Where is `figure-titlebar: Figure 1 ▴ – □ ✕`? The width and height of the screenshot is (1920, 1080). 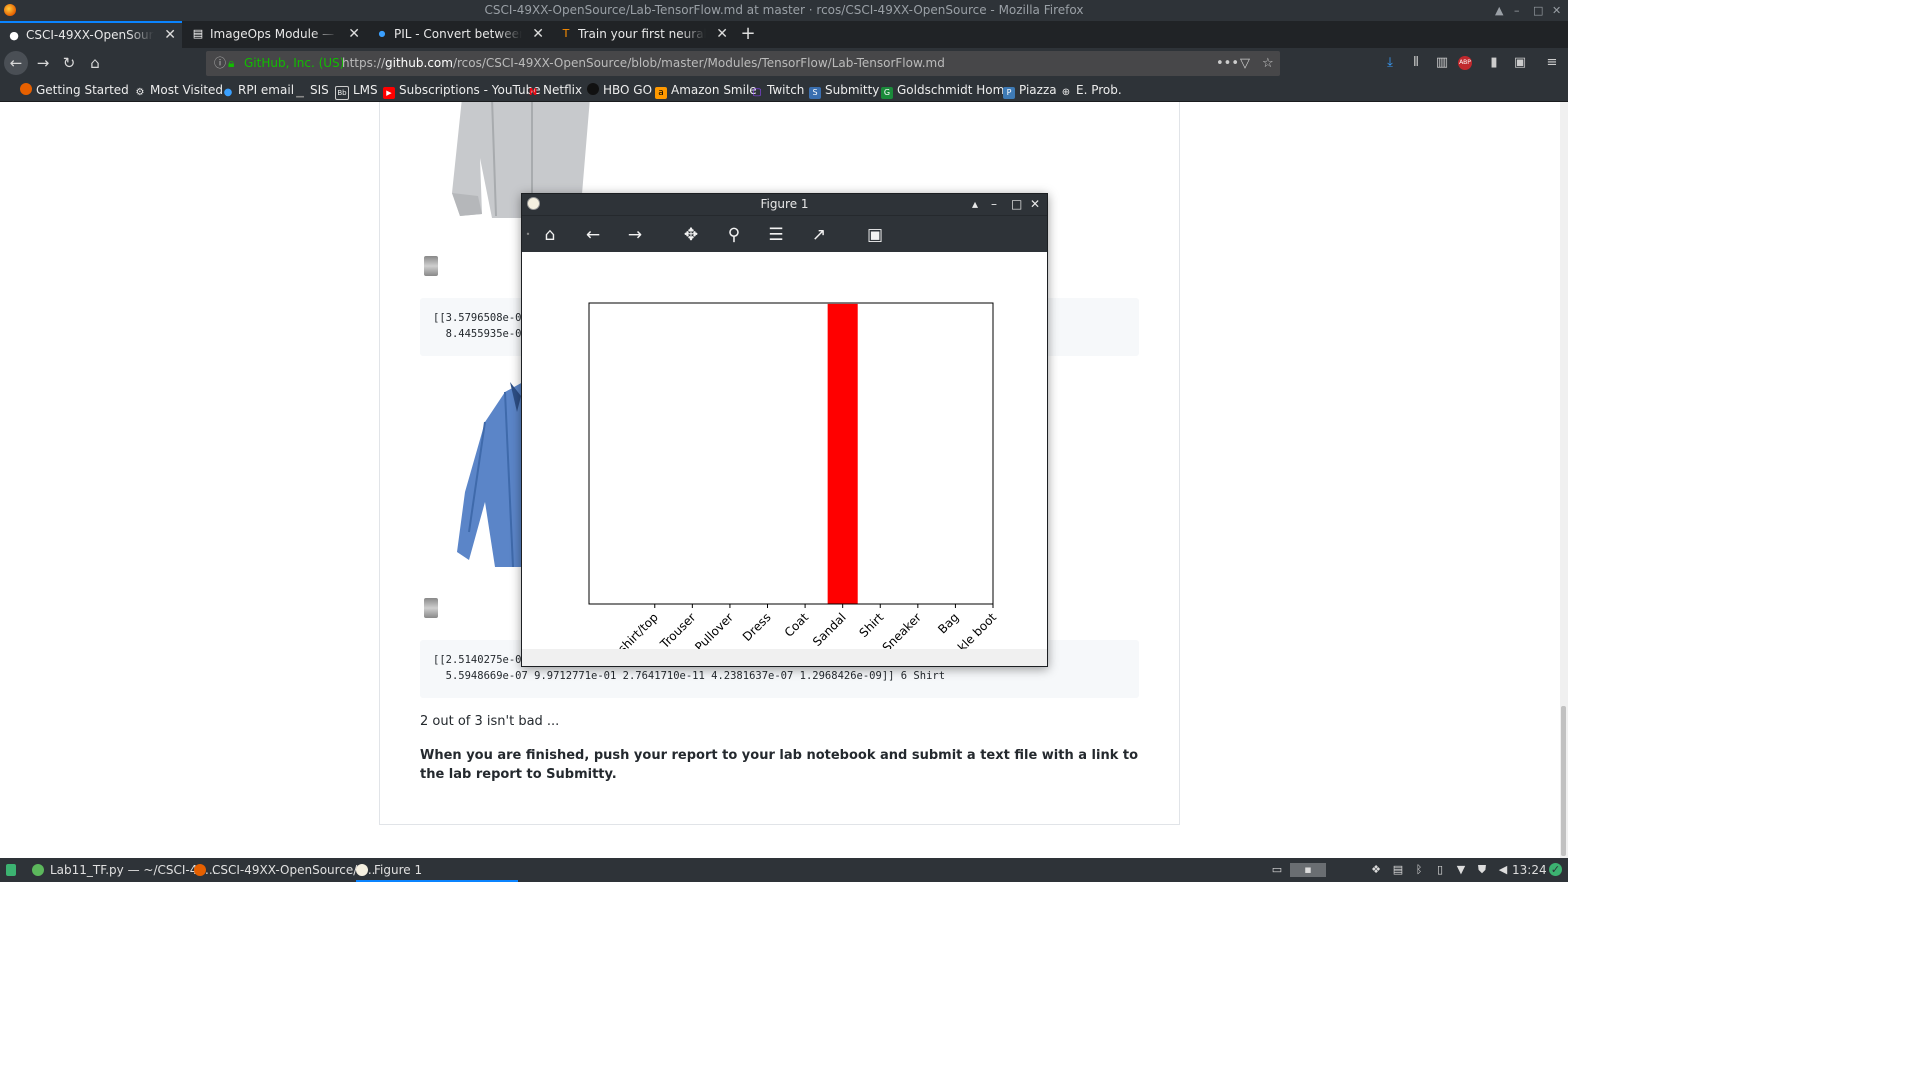 figure-titlebar: Figure 1 ▴ – □ ✕ is located at coordinates (784, 204).